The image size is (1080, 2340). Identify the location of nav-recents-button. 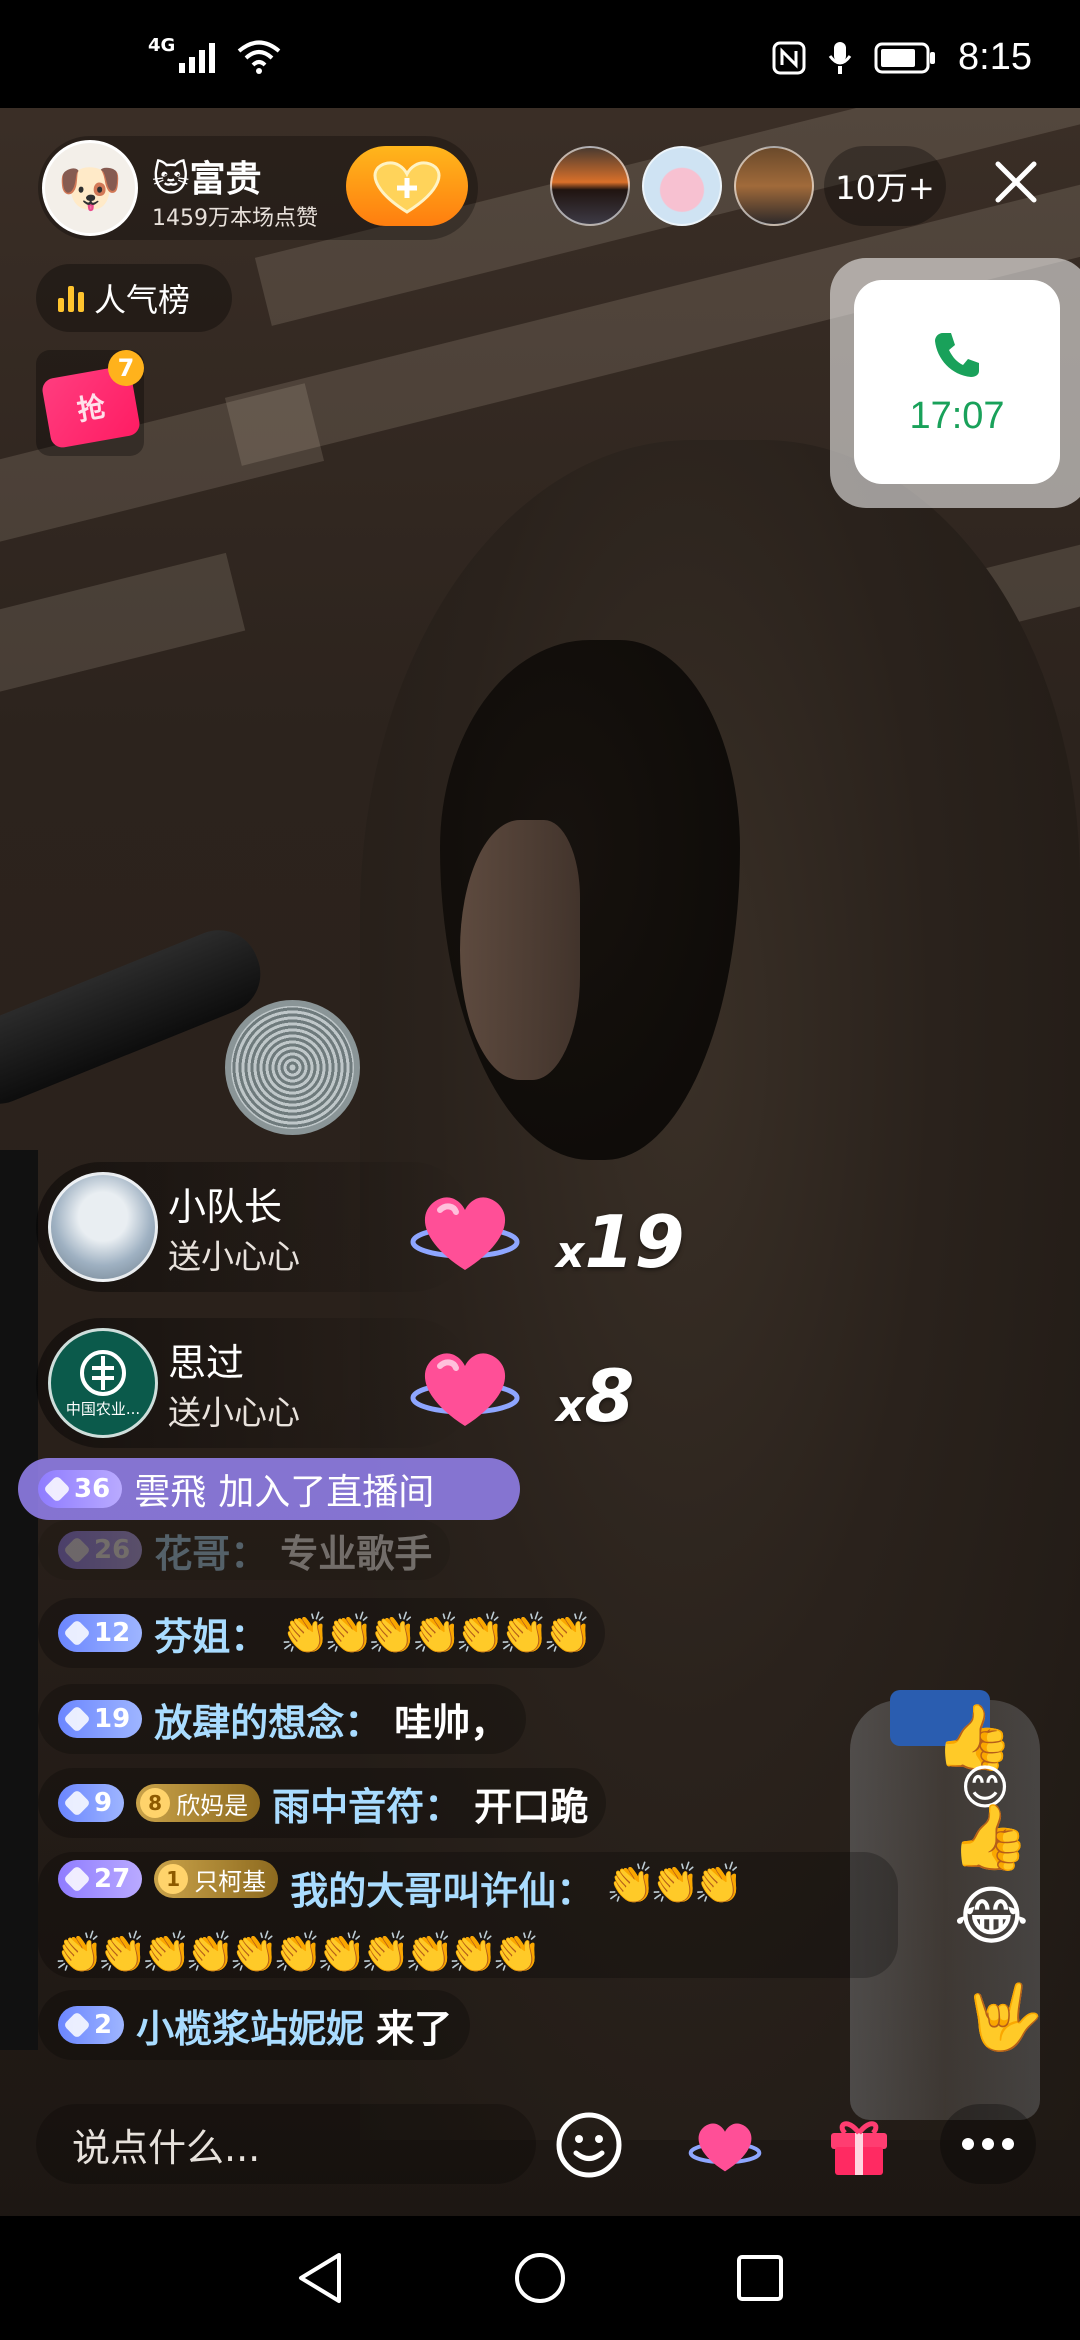
(760, 2278).